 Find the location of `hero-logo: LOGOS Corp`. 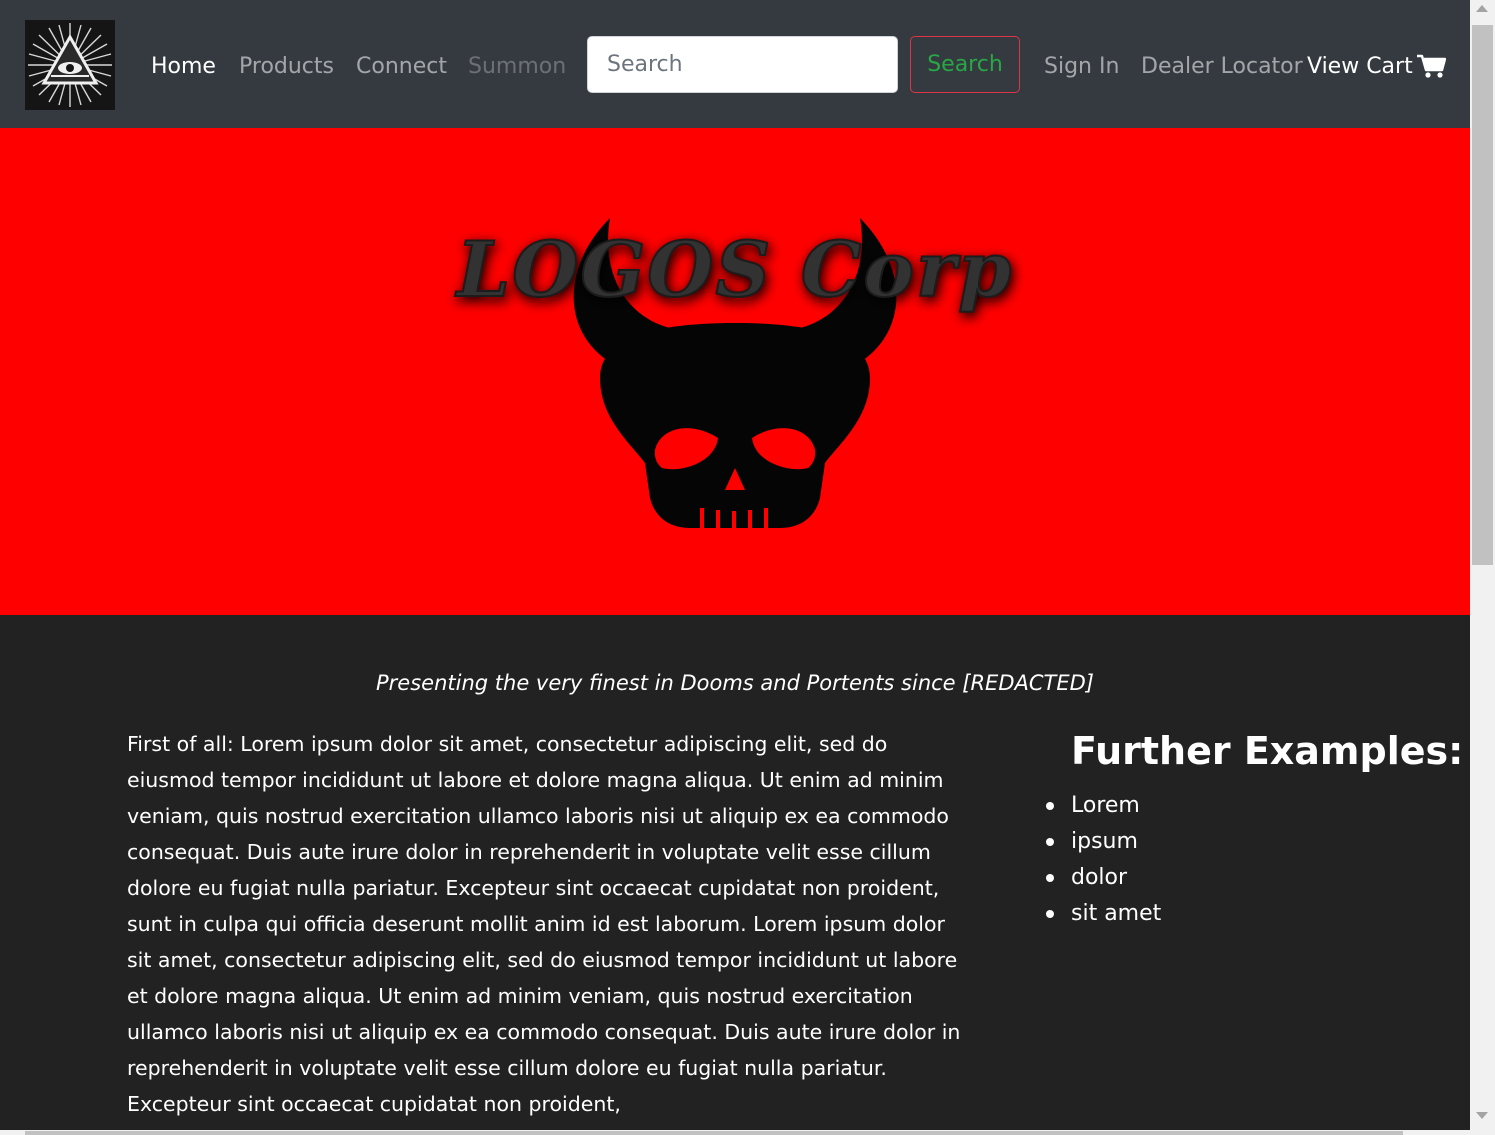

hero-logo: LOGOS Corp is located at coordinates (733, 375).